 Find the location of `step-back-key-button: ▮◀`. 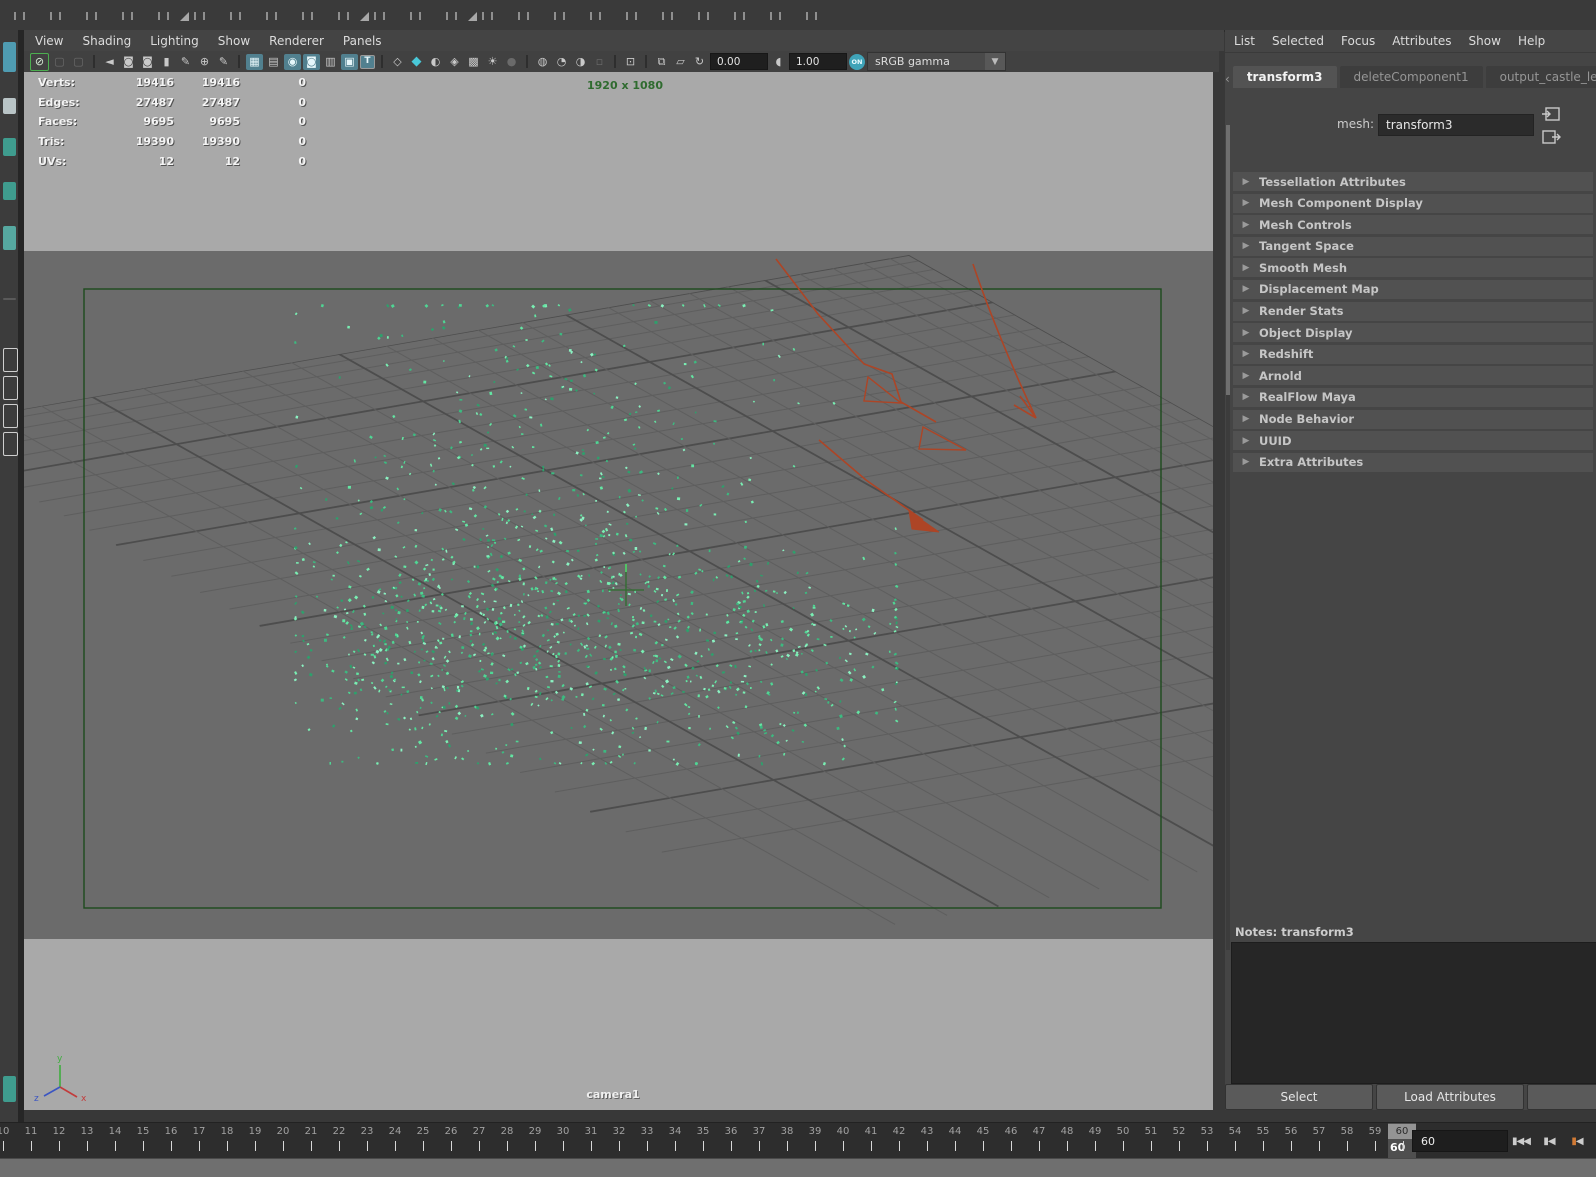

step-back-key-button: ▮◀ is located at coordinates (1549, 1141).